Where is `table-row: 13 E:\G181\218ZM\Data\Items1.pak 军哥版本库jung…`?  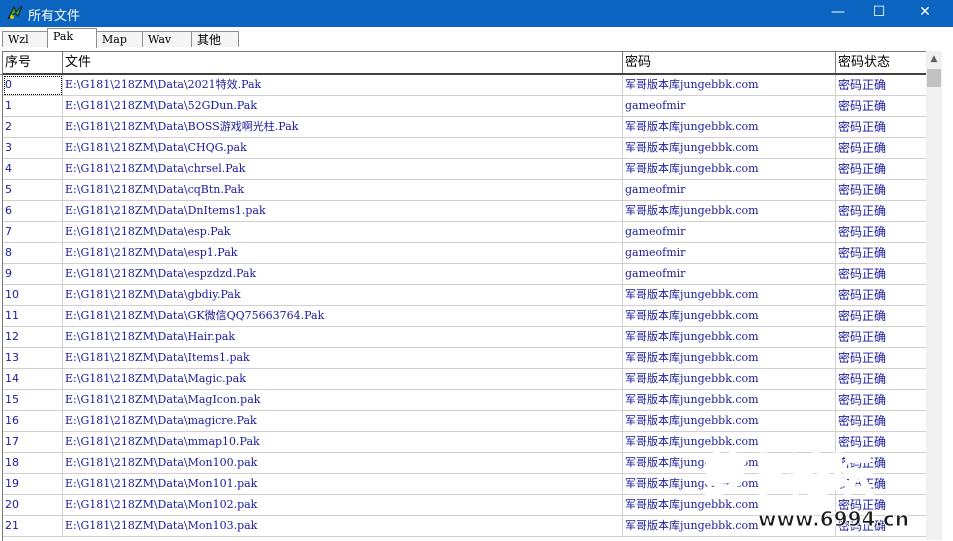
table-row: 13 E:\G181\218ZM\Data\Items1.pak 军哥版本库jung… is located at coordinates (465, 358).